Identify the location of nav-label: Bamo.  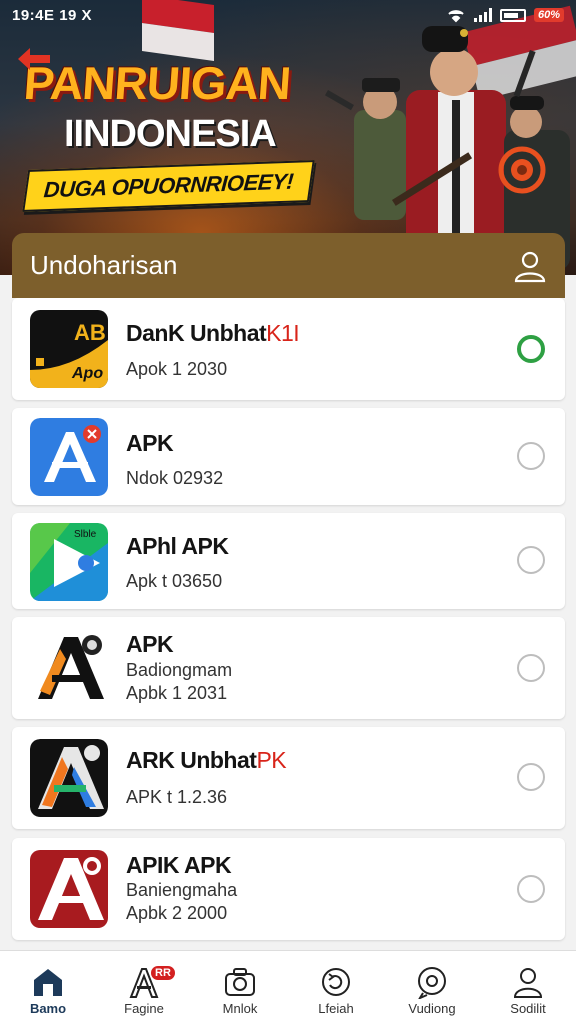
(48, 1008).